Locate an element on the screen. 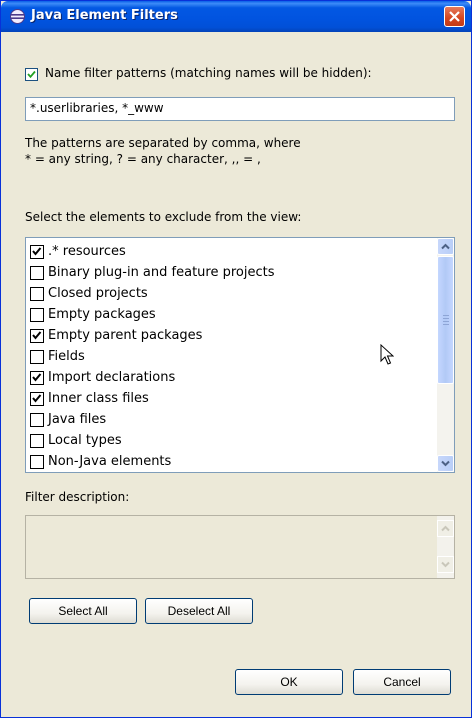  list-item-label: Fields is located at coordinates (66, 356).